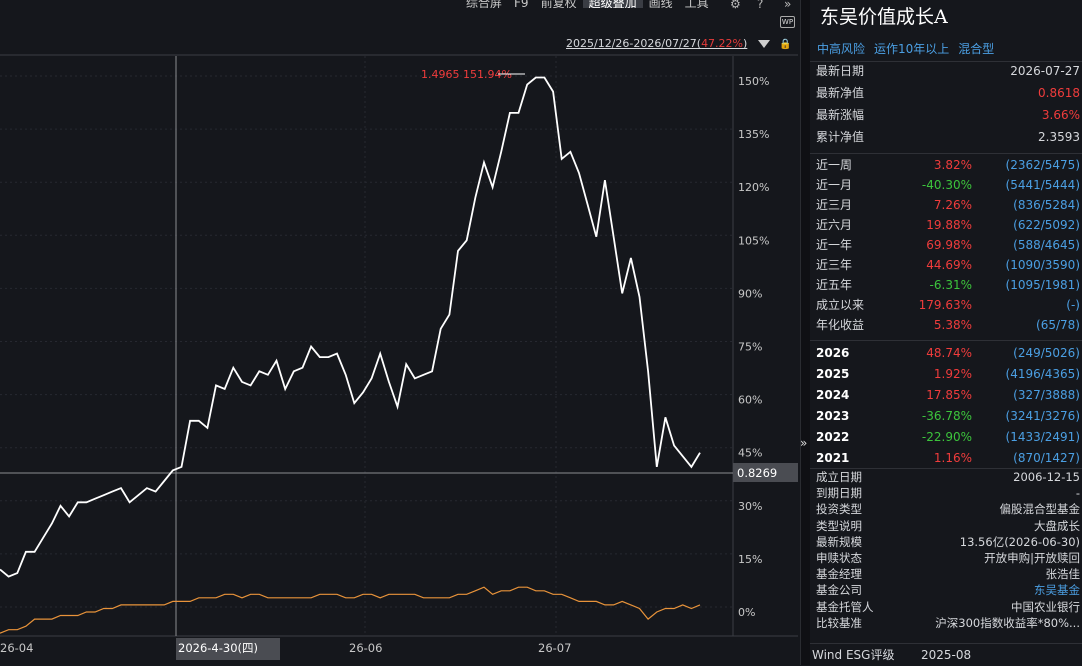  Describe the element at coordinates (840, 93) in the screenshot. I see `latest-label: 最新净值` at that location.